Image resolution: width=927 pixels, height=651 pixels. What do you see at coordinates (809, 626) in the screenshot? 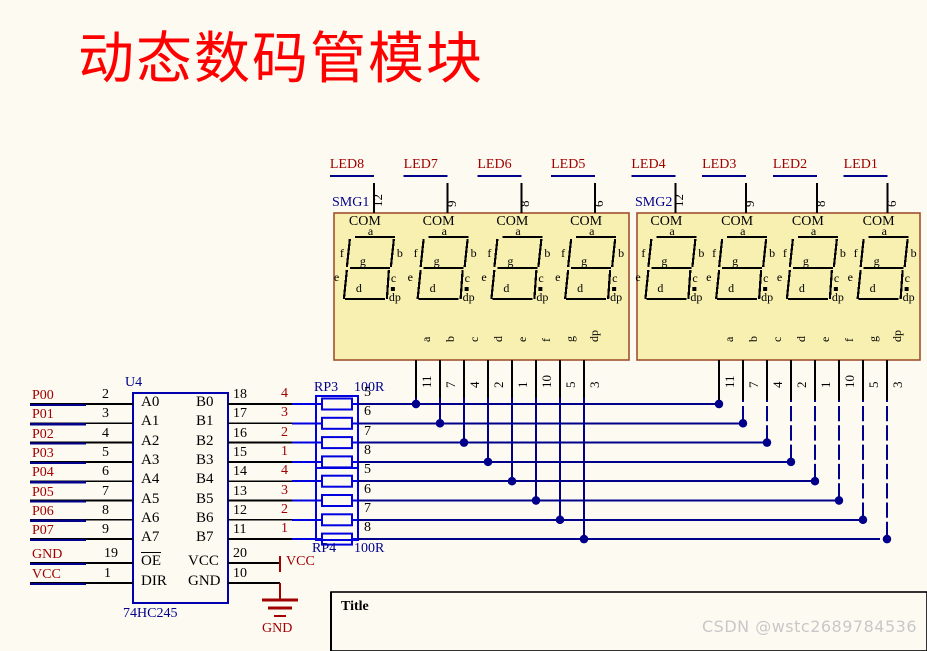
I see `watermark: CSDN @wstc2689784536` at bounding box center [809, 626].